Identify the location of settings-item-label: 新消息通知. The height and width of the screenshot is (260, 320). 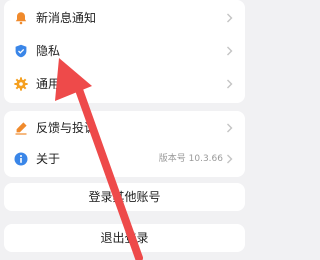
(66, 18).